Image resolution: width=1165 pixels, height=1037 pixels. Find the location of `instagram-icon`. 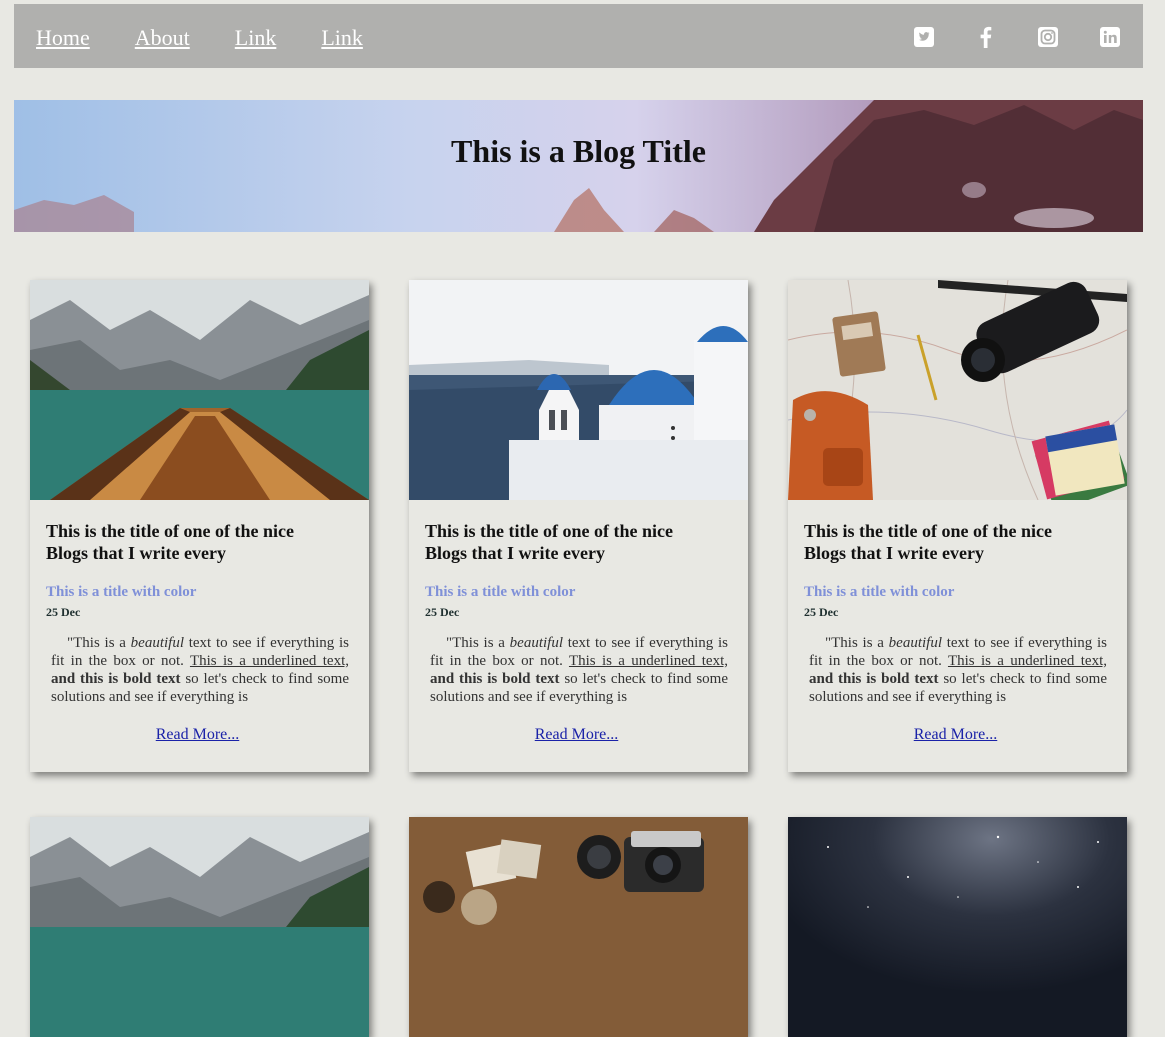

instagram-icon is located at coordinates (1048, 37).